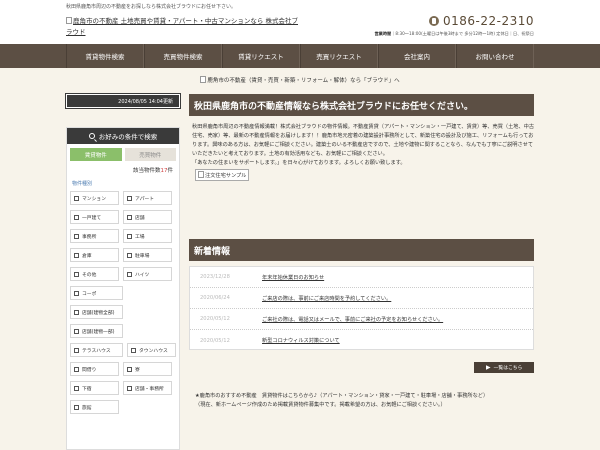  I want to click on nav-company: 会社案内, so click(417, 56).